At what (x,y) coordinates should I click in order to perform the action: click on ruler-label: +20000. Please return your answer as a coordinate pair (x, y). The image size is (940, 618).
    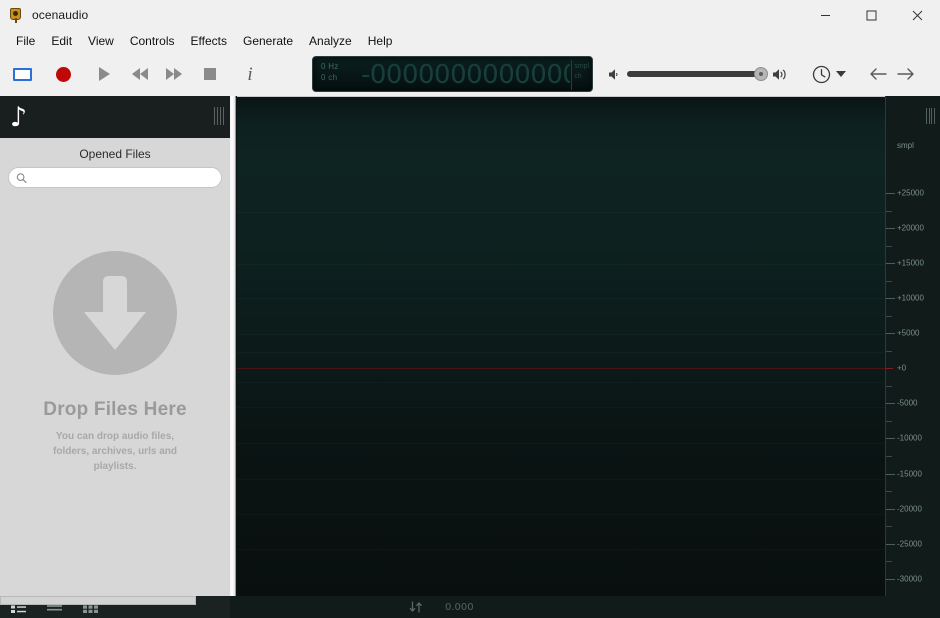
    Looking at the image, I should click on (910, 228).